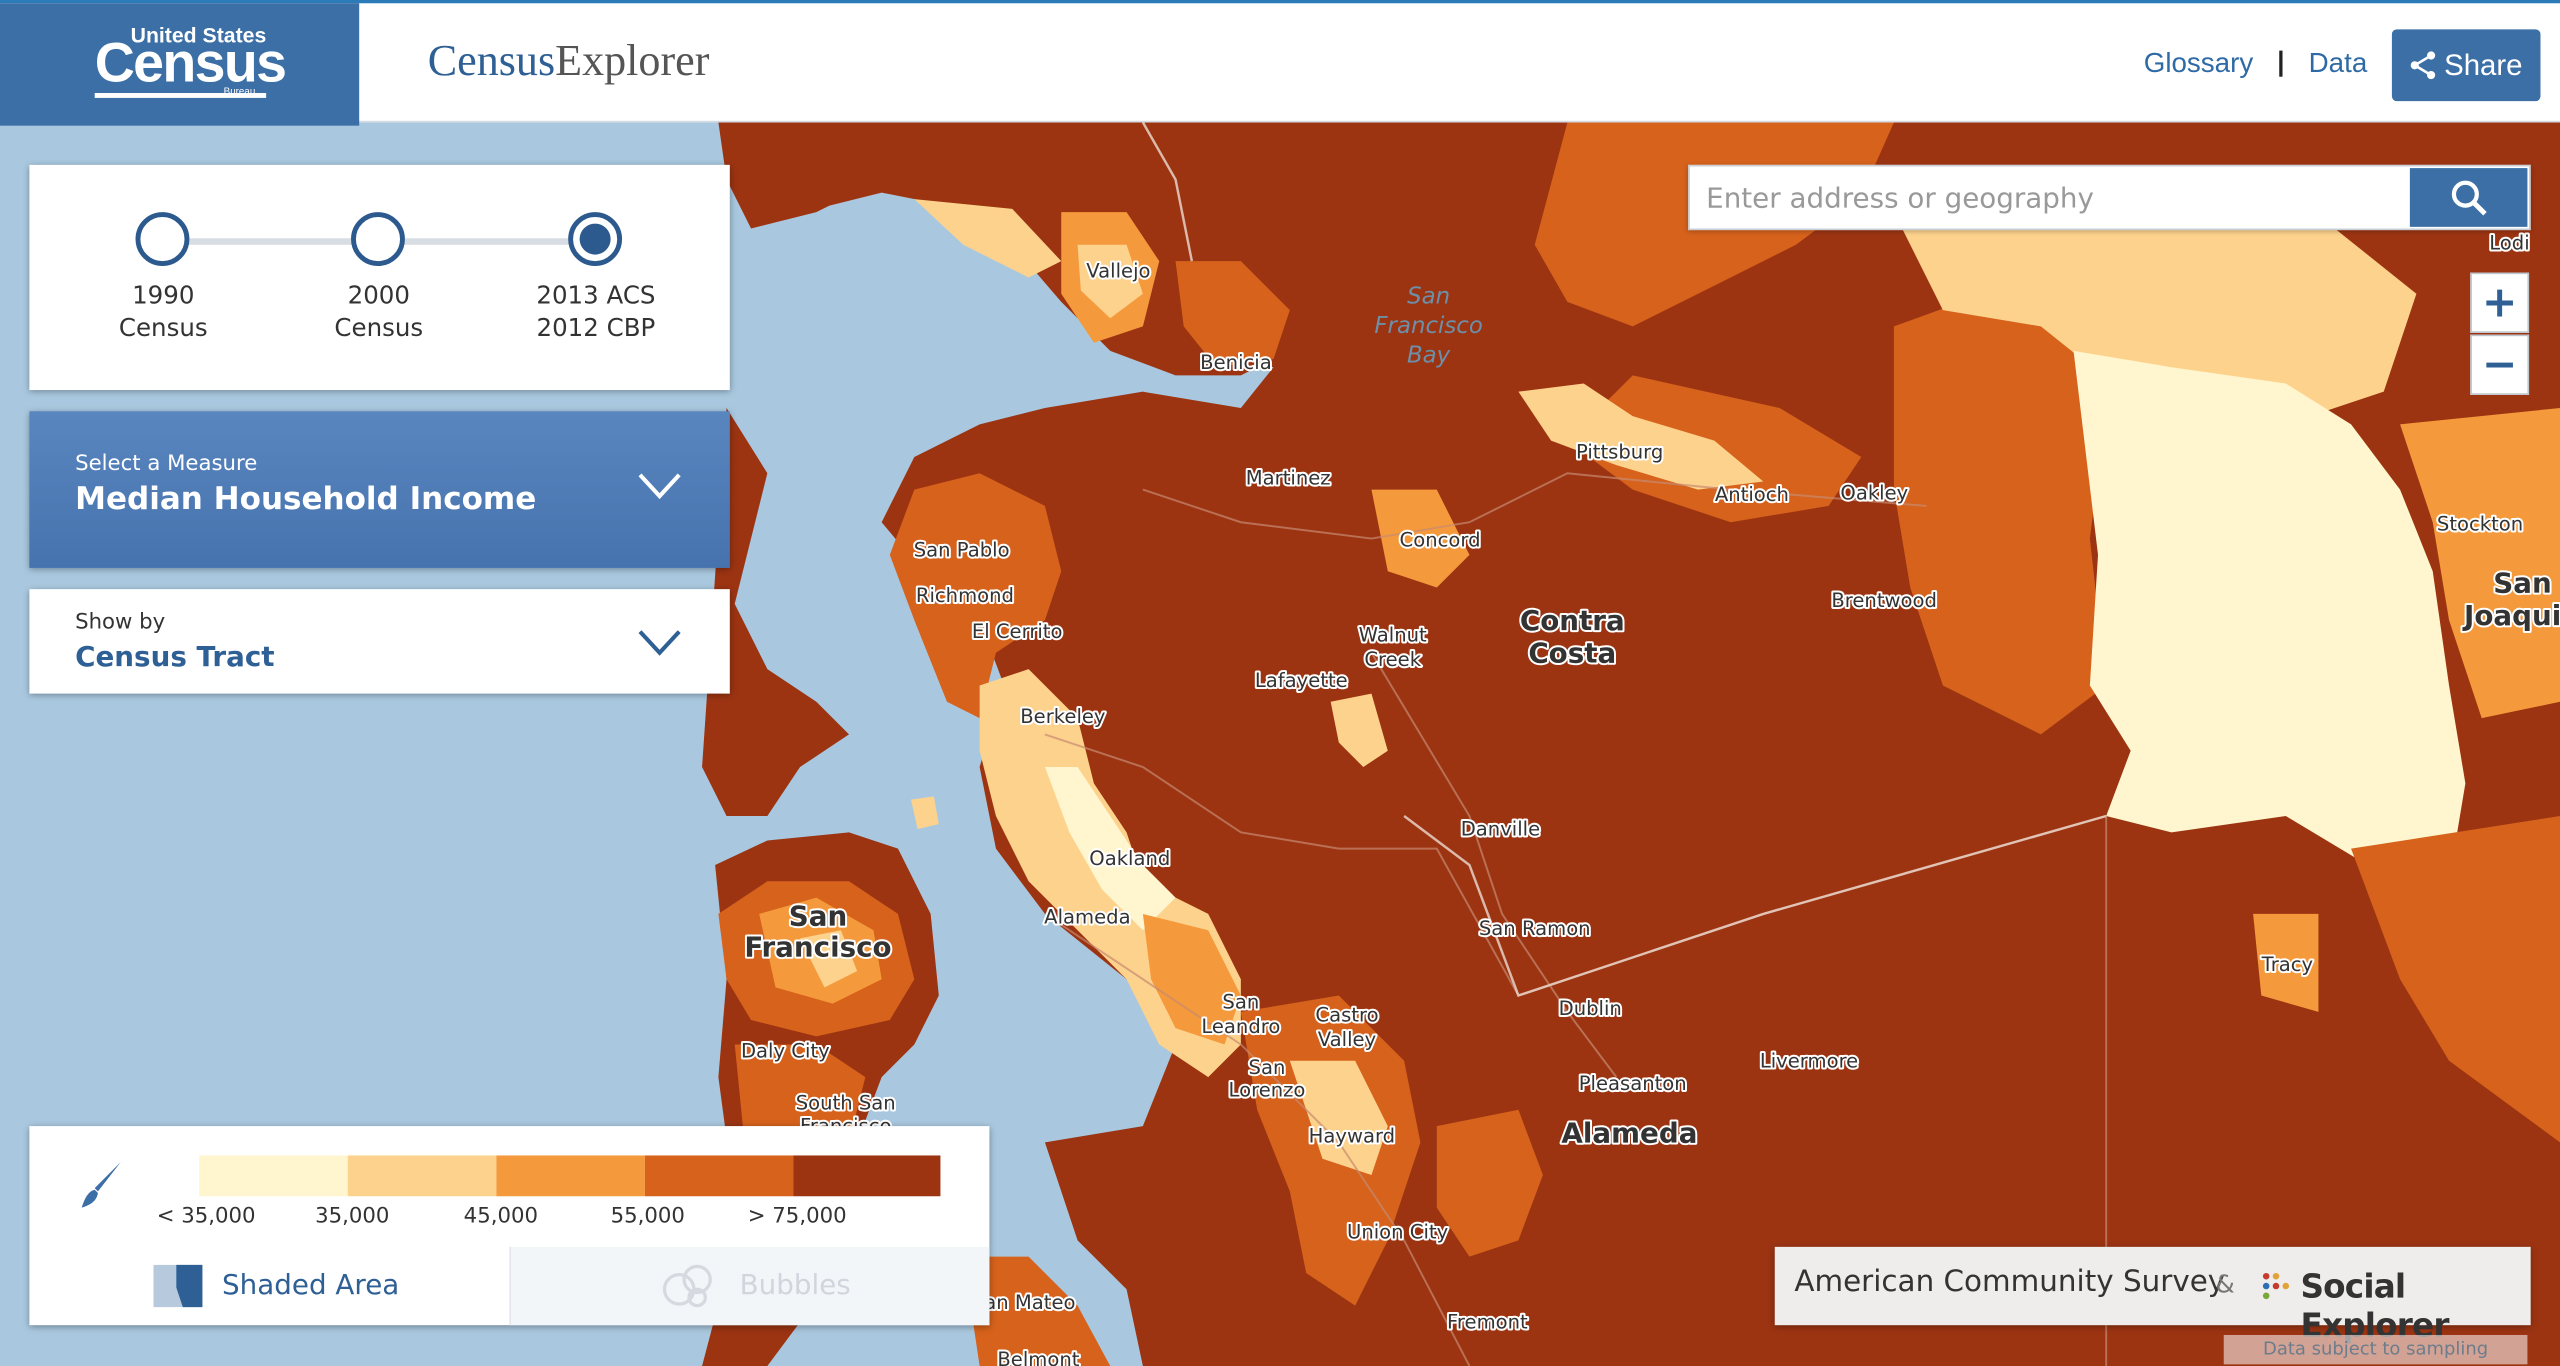 This screenshot has width=2560, height=1366. I want to click on data-link: Data, so click(2338, 63).